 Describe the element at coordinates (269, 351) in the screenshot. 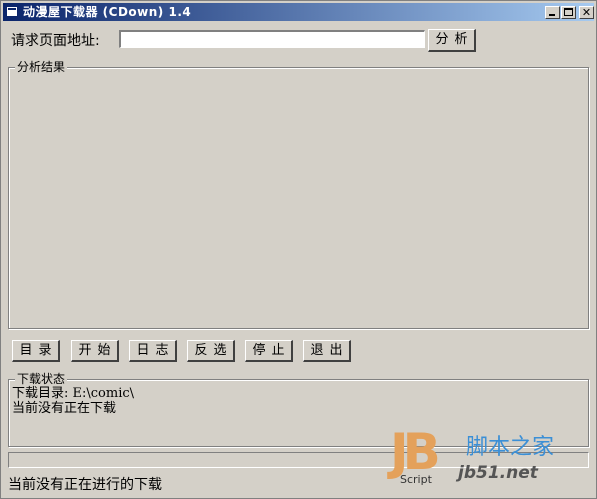

I see `stop-button: 停止` at that location.